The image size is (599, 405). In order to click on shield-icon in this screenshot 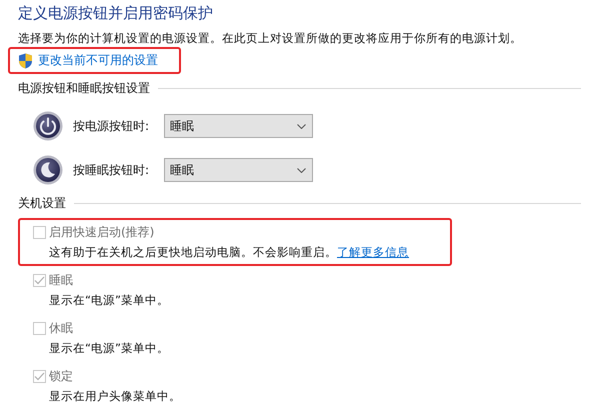, I will do `click(25, 60)`.